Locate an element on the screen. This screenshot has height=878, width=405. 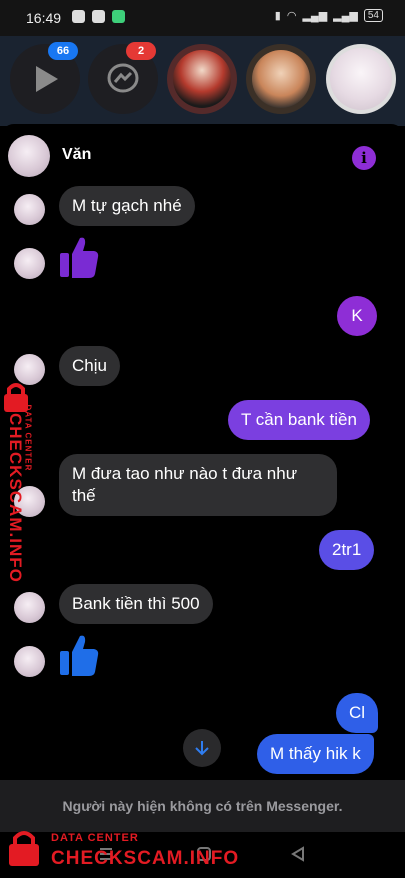
badge-66: 66 is located at coordinates (63, 51).